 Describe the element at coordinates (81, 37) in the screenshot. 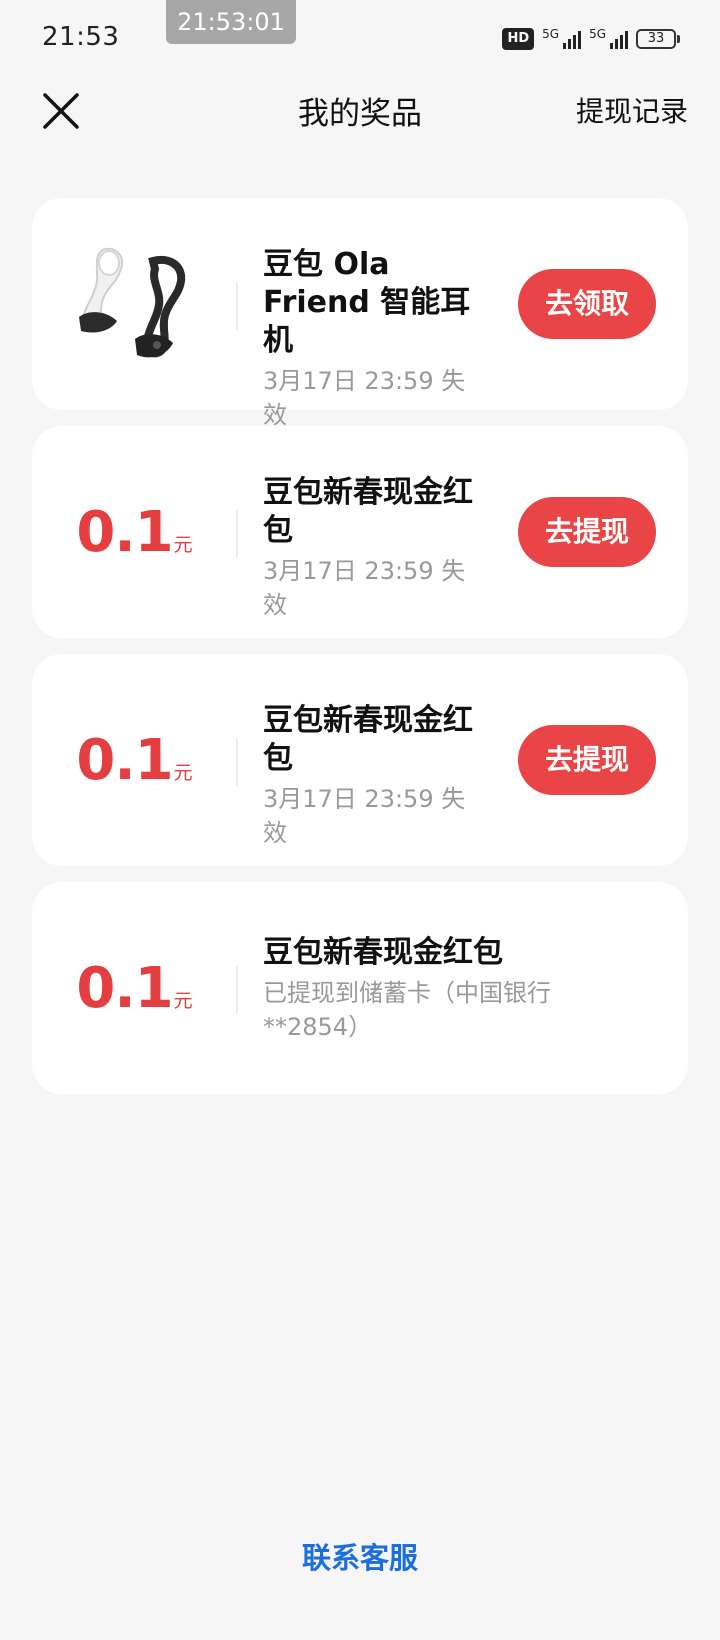

I see `status-time: 21:53` at that location.